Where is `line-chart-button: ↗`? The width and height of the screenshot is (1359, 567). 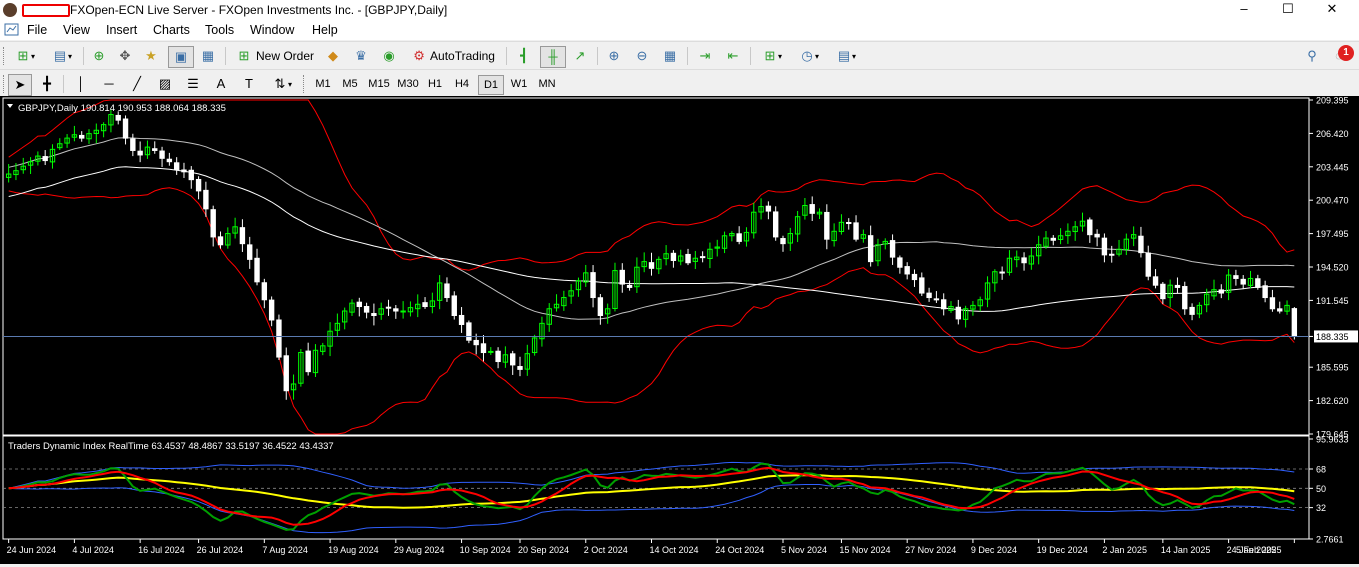
line-chart-button: ↗ is located at coordinates (580, 56).